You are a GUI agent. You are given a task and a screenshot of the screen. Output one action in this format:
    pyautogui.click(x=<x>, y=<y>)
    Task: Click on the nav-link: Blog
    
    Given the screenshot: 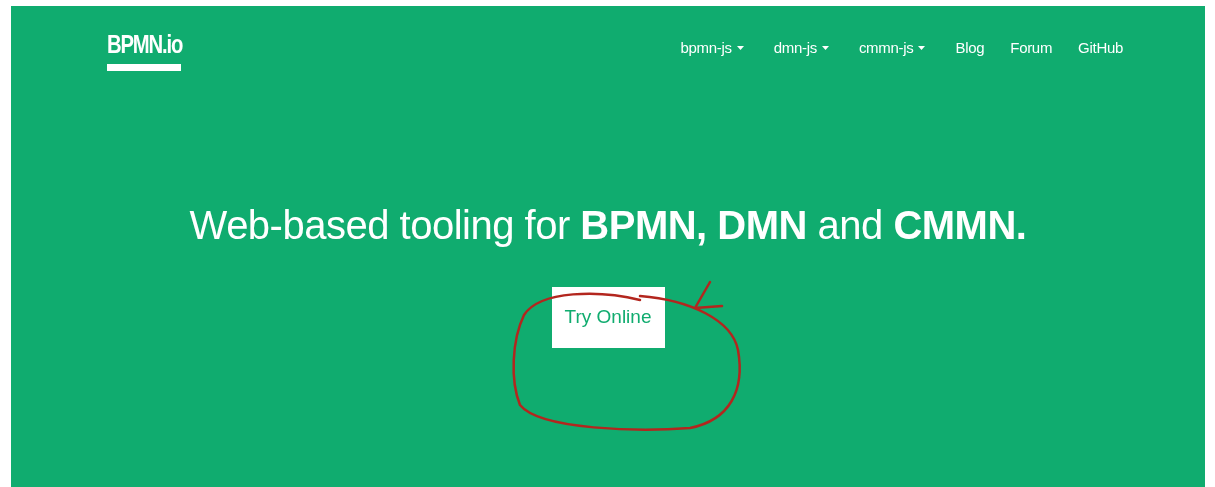 What is the action you would take?
    pyautogui.click(x=970, y=48)
    